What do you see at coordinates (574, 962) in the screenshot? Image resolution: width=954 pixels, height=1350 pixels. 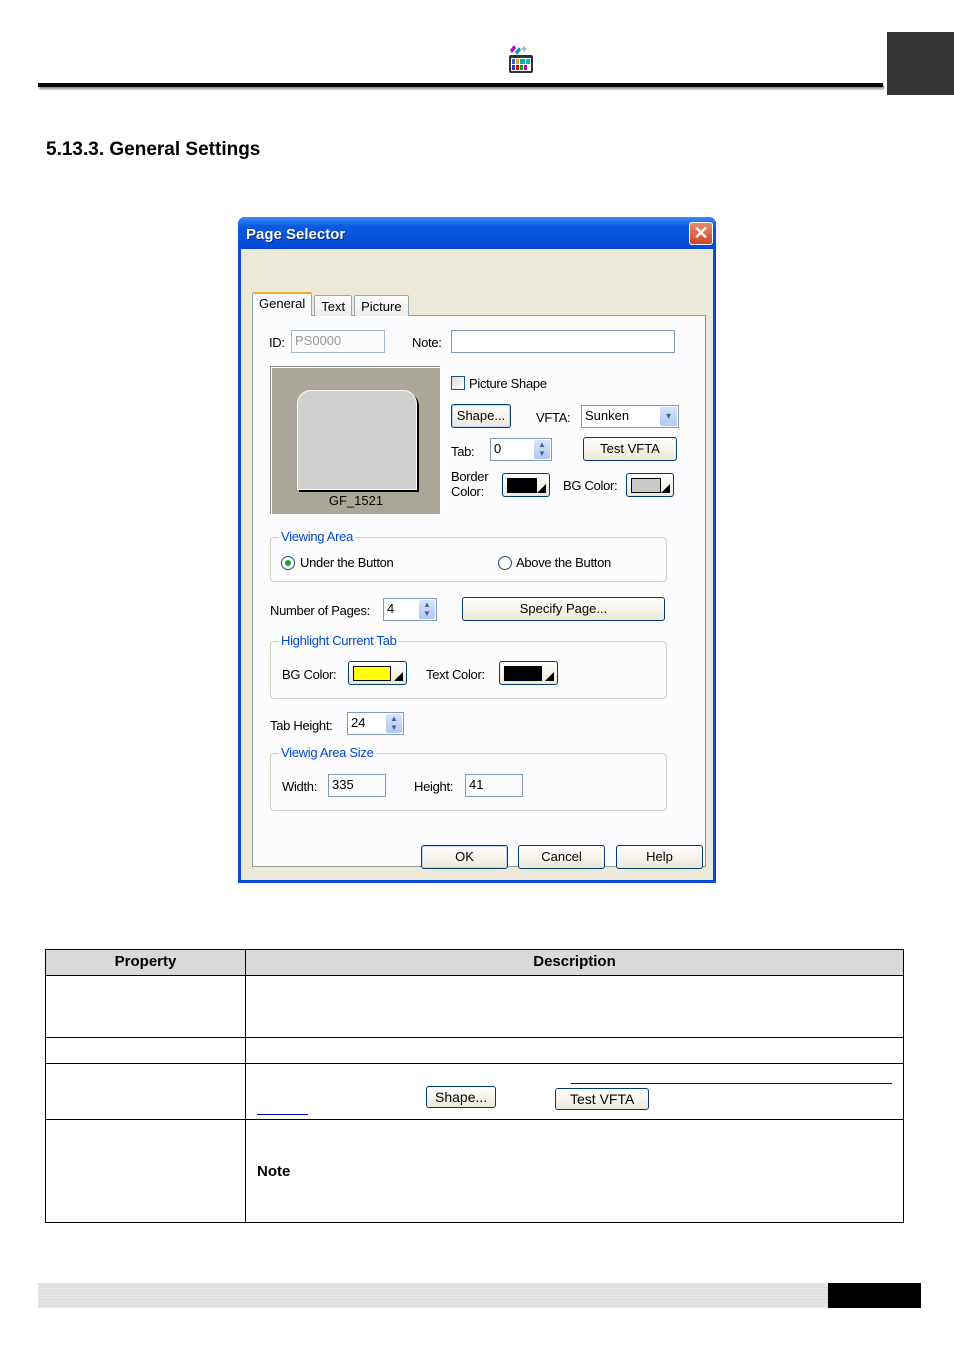 I see `description-column-header: Description` at bounding box center [574, 962].